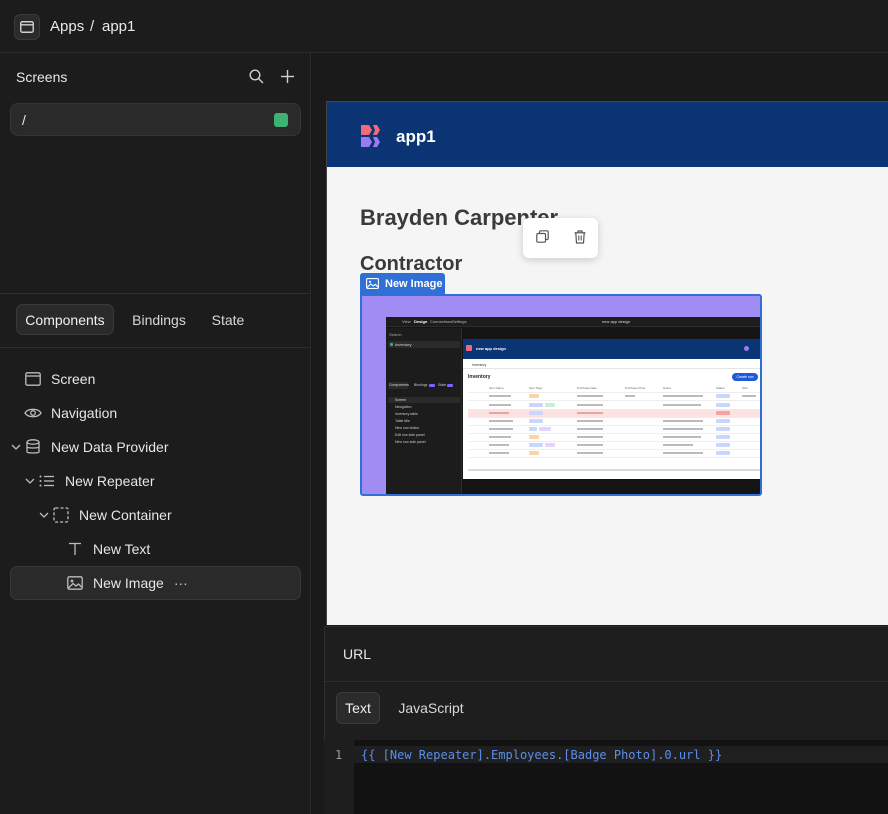  Describe the element at coordinates (281, 120) in the screenshot. I see `screen-status-indicator` at that location.